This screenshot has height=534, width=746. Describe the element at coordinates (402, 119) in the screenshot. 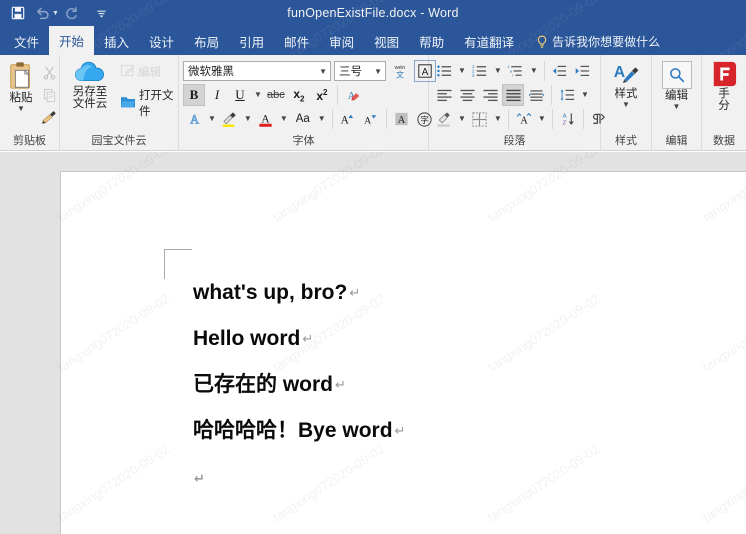

I see `character-shading-button: A` at that location.